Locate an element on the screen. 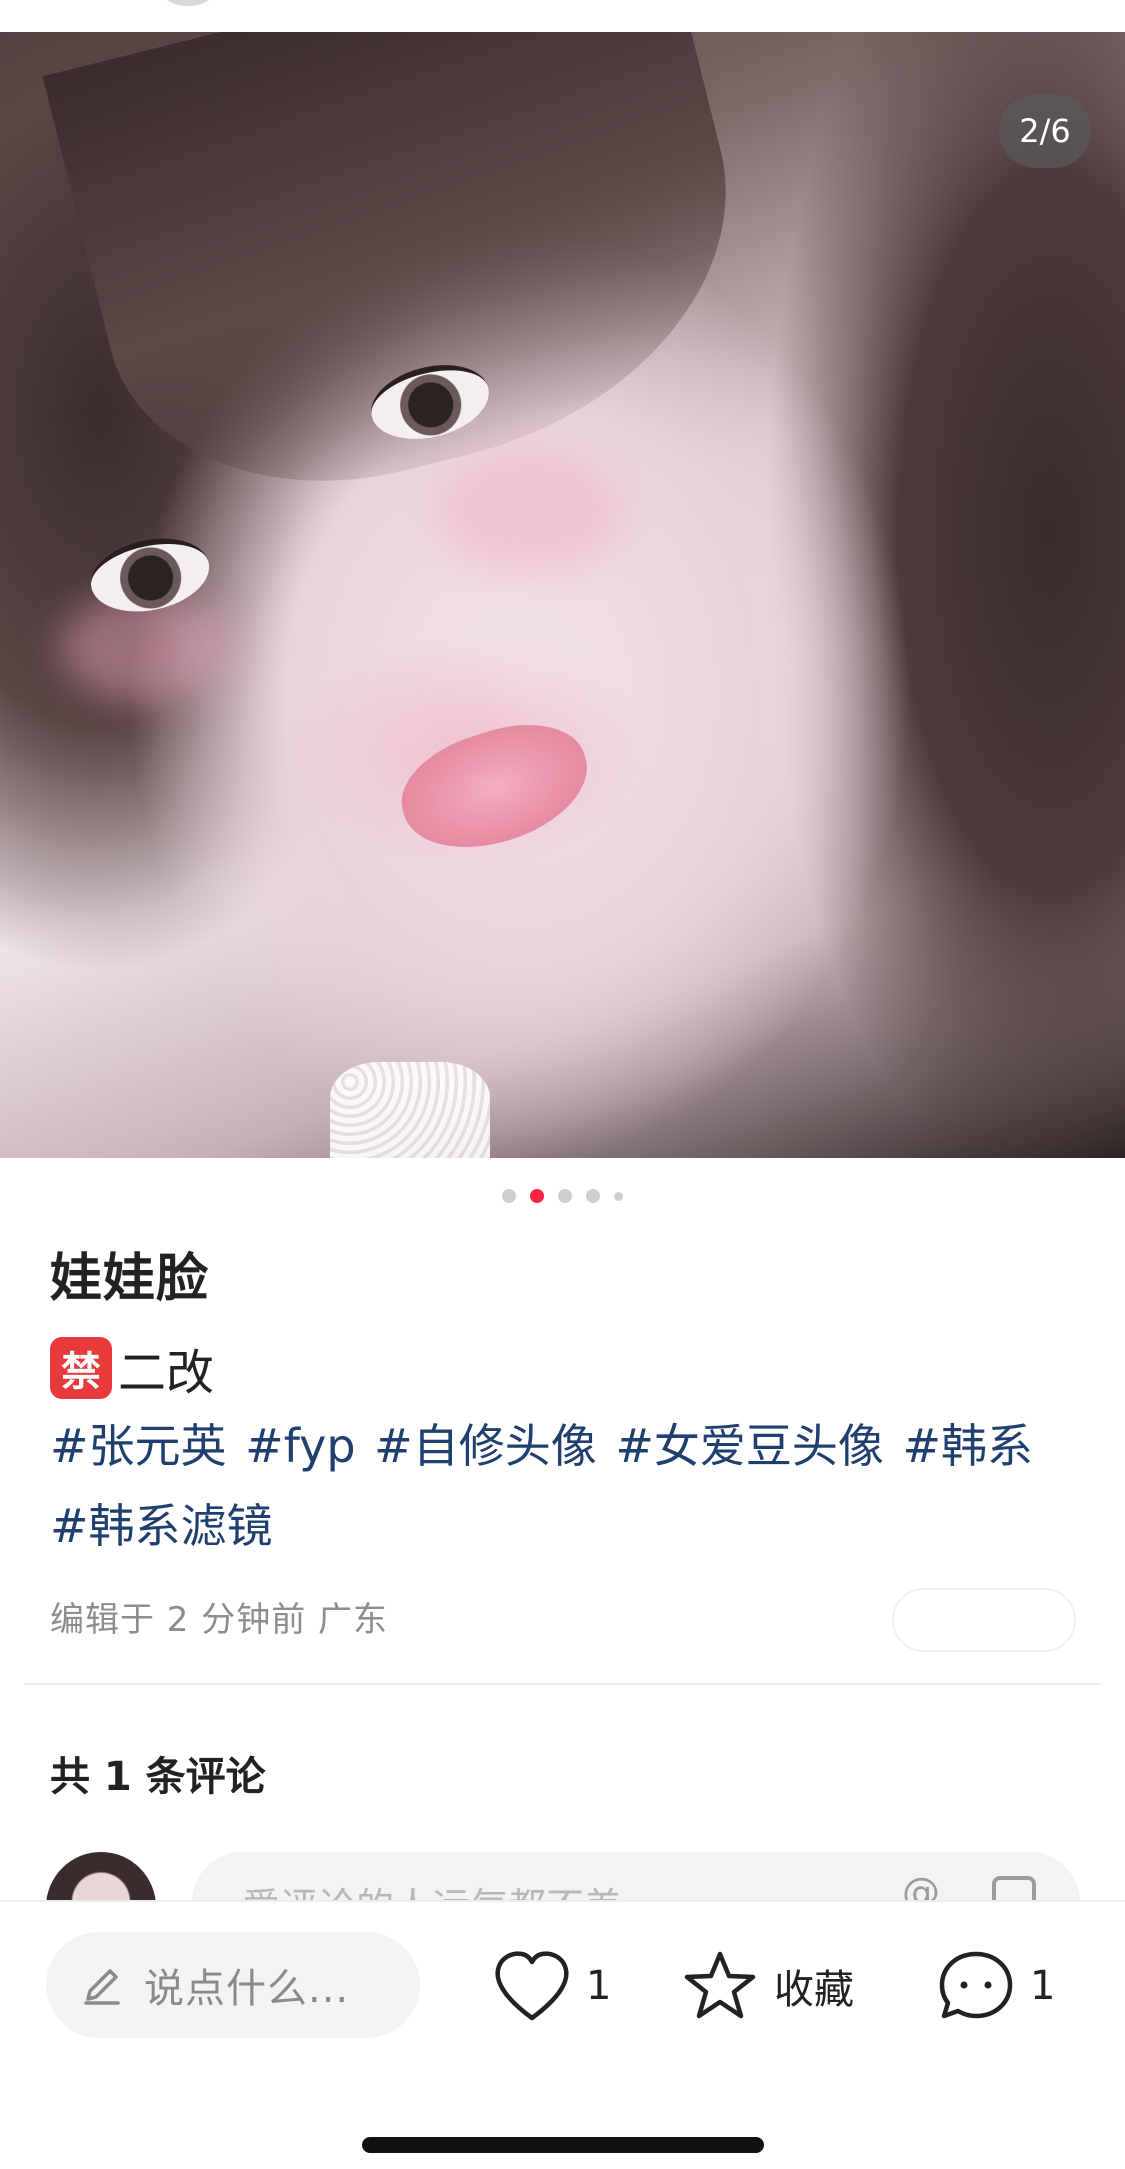 This screenshot has width=1125, height=2169. top-strip is located at coordinates (562, 16).